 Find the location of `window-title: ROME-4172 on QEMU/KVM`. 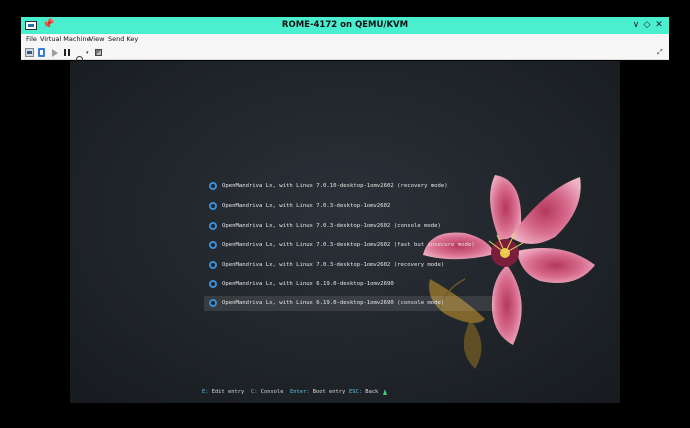

window-title: ROME-4172 on QEMU/KVM is located at coordinates (345, 25).